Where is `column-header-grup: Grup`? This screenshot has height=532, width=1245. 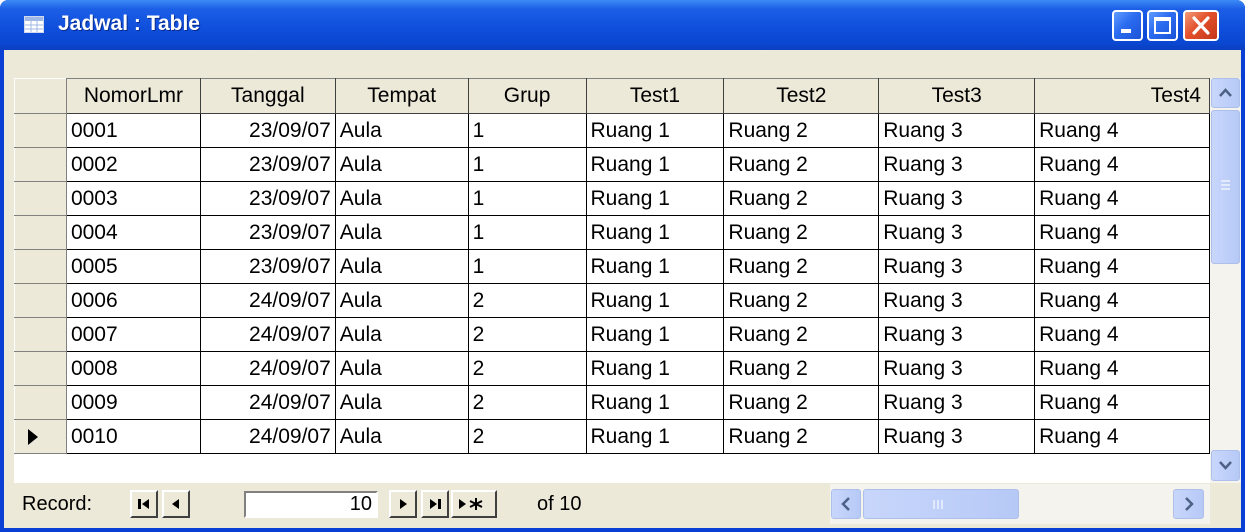
column-header-grup: Grup is located at coordinates (527, 96).